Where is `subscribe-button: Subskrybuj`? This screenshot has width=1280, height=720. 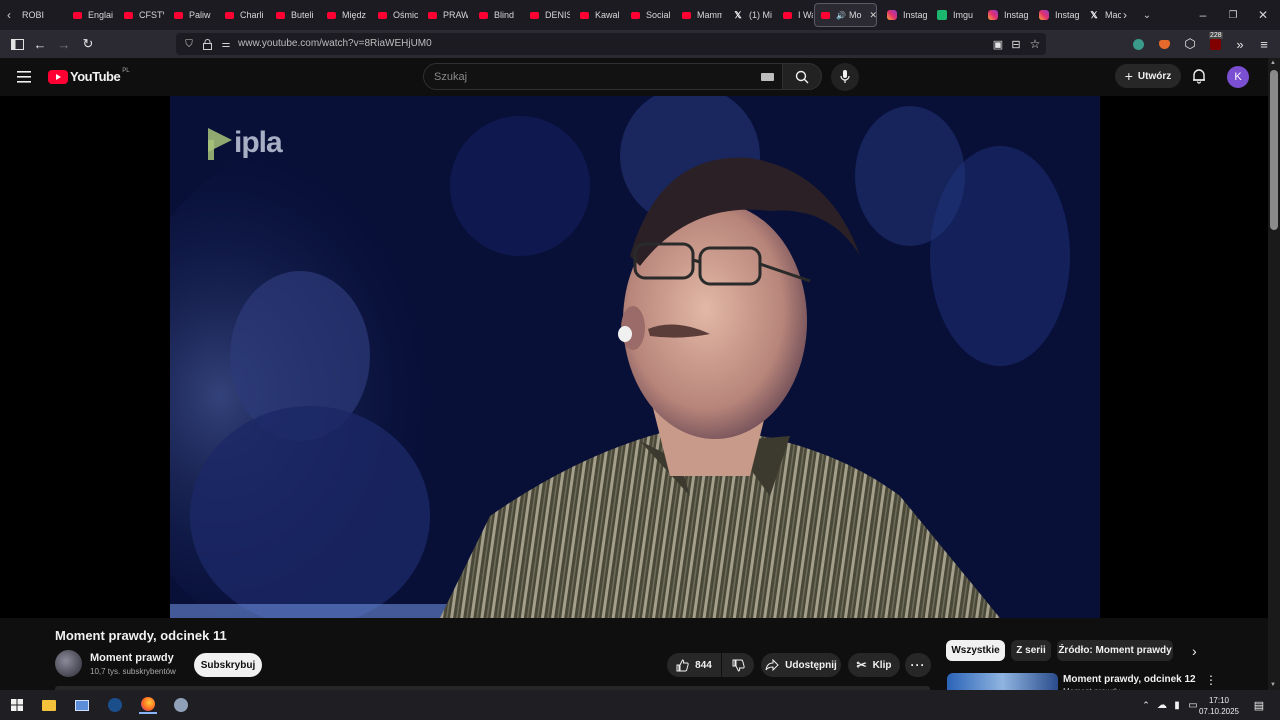
subscribe-button: Subskrybuj is located at coordinates (228, 665).